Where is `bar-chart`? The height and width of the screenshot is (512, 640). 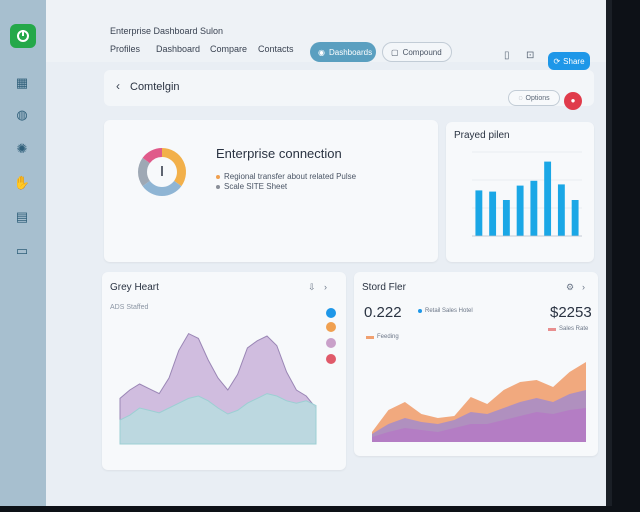 bar-chart is located at coordinates (527, 194).